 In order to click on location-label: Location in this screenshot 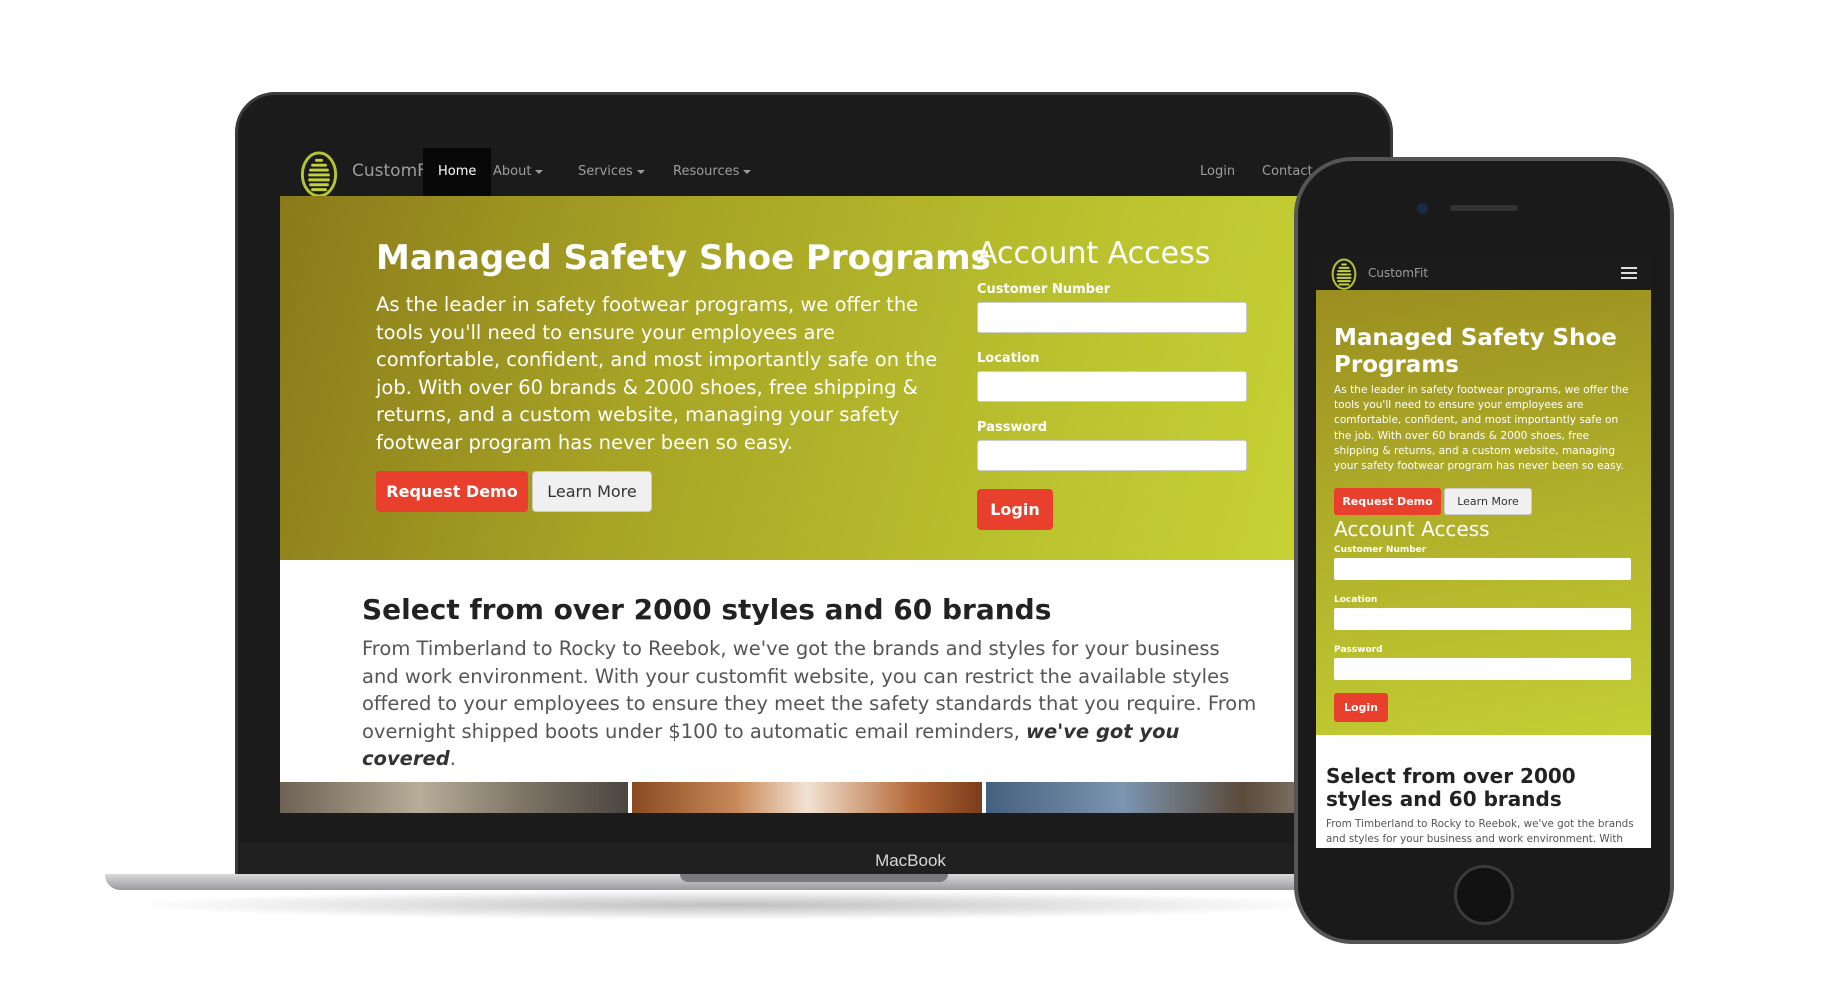, I will do `click(1008, 358)`.